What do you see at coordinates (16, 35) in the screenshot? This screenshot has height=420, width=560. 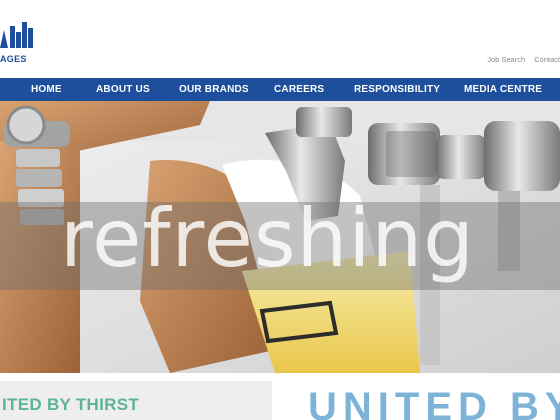 I see `logo-mark-icon` at bounding box center [16, 35].